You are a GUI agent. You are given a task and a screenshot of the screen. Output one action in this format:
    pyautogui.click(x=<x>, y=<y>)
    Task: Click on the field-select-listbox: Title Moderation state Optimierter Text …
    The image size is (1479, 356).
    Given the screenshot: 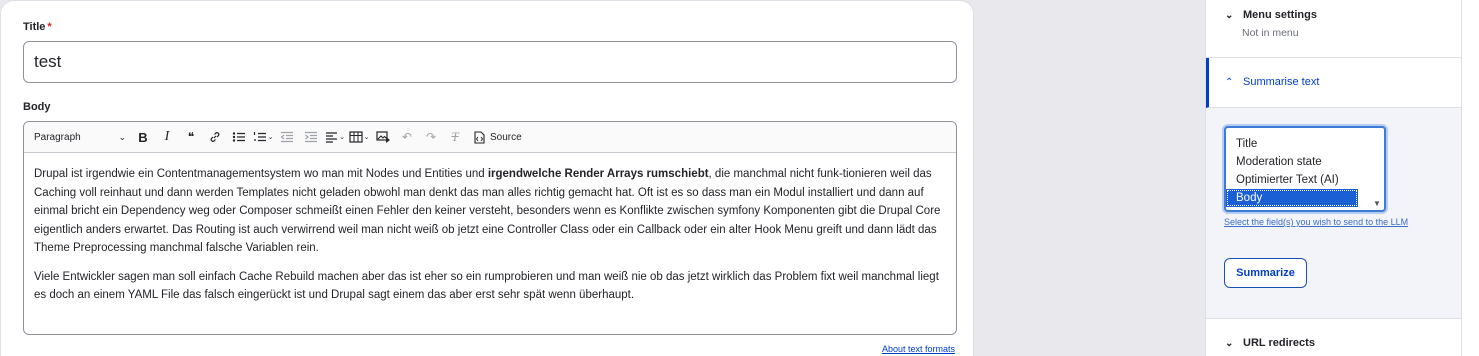 What is the action you would take?
    pyautogui.click(x=1305, y=169)
    